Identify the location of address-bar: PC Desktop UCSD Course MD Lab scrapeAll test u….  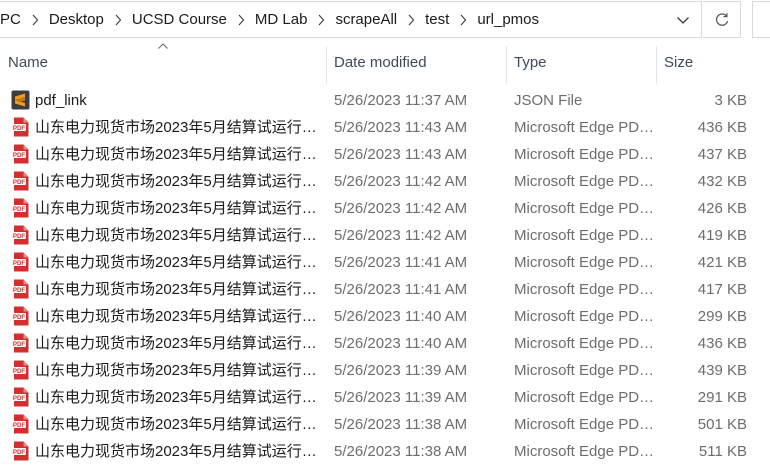
(351, 19).